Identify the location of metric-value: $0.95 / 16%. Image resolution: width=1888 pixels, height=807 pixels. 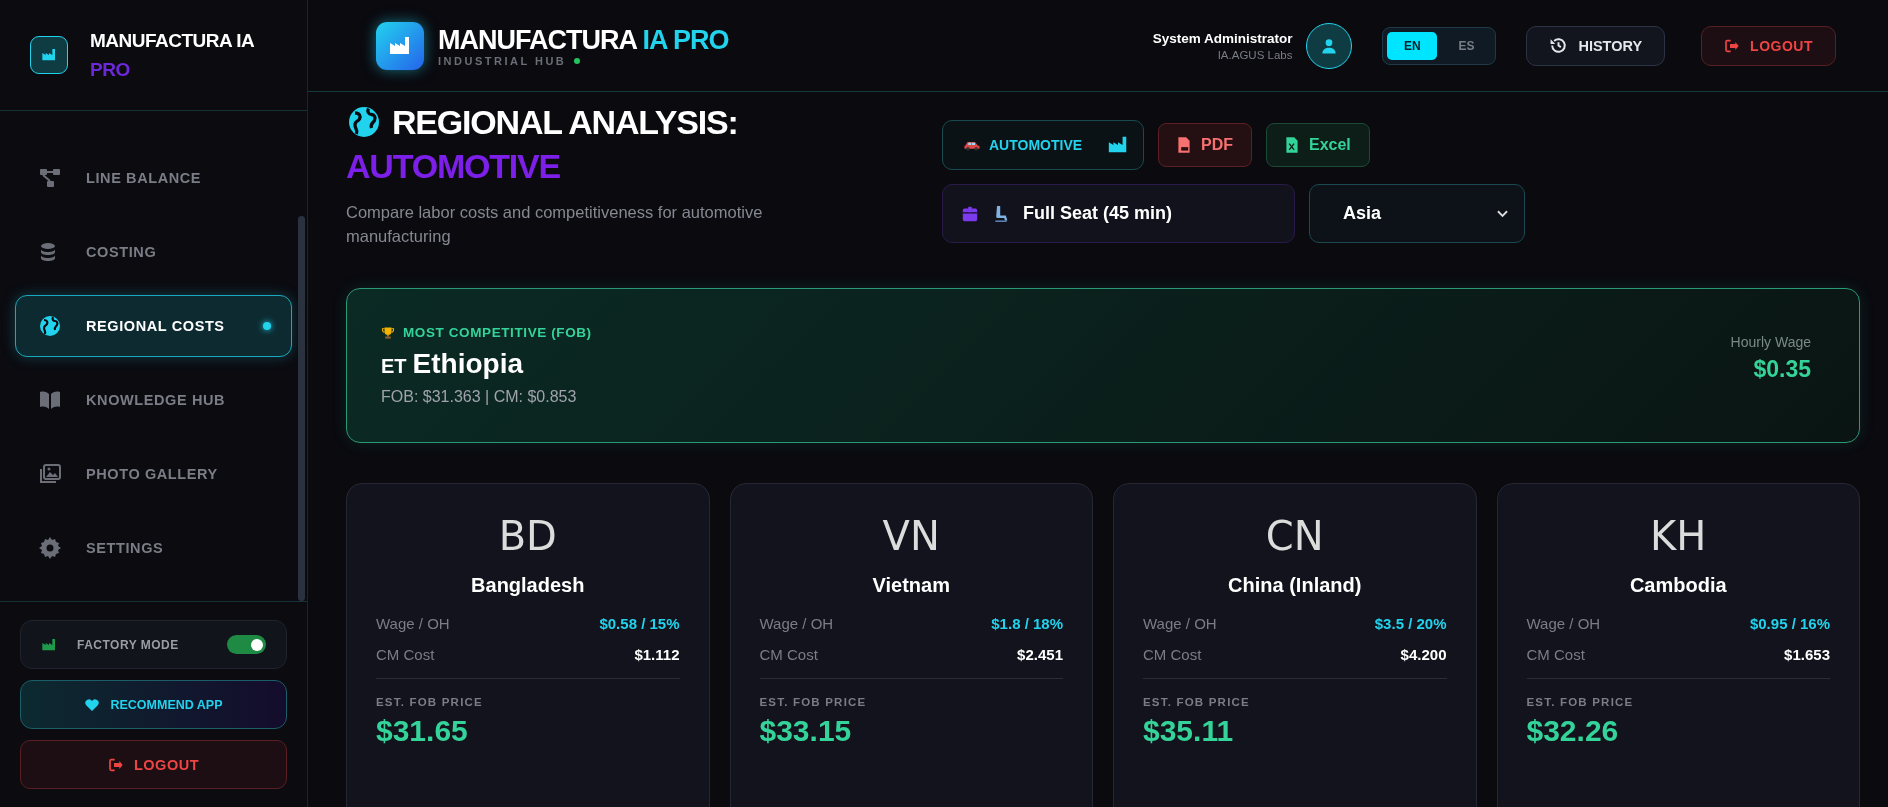
(1789, 623).